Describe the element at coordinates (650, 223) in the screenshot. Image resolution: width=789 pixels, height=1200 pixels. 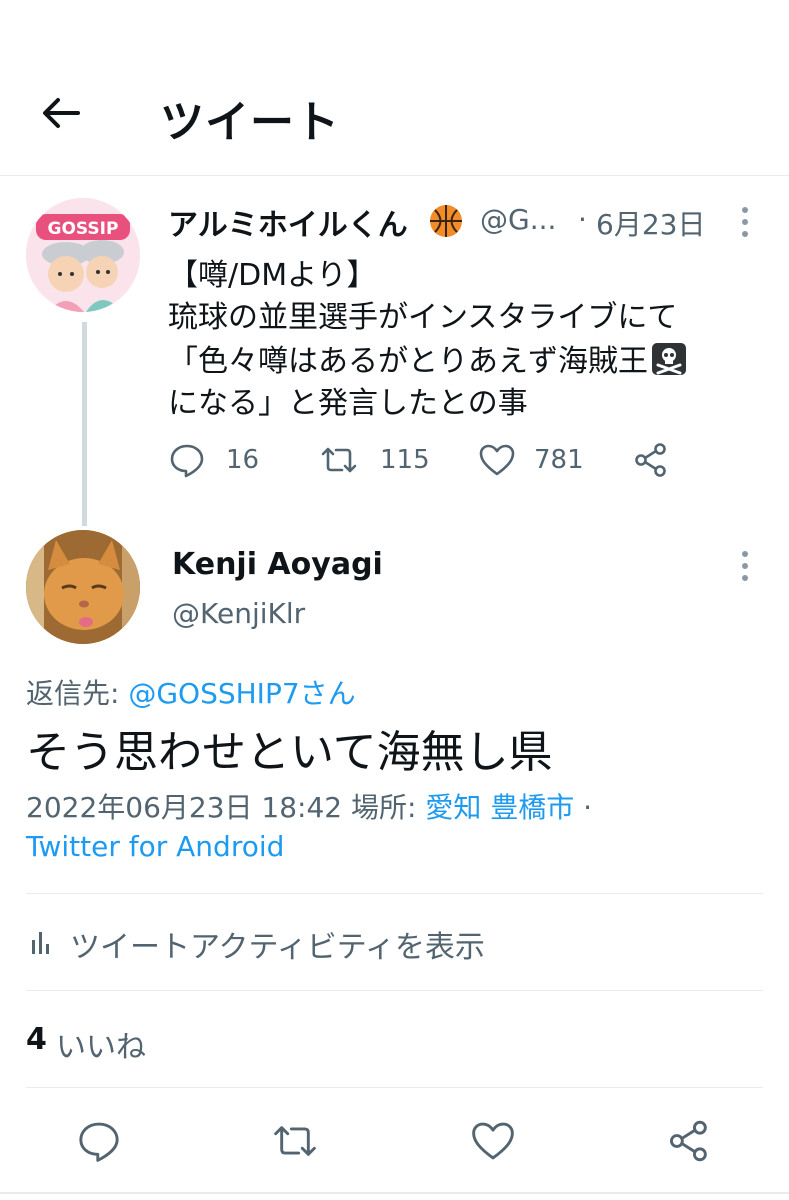
I see `original-tweet-date: 6月23日` at that location.